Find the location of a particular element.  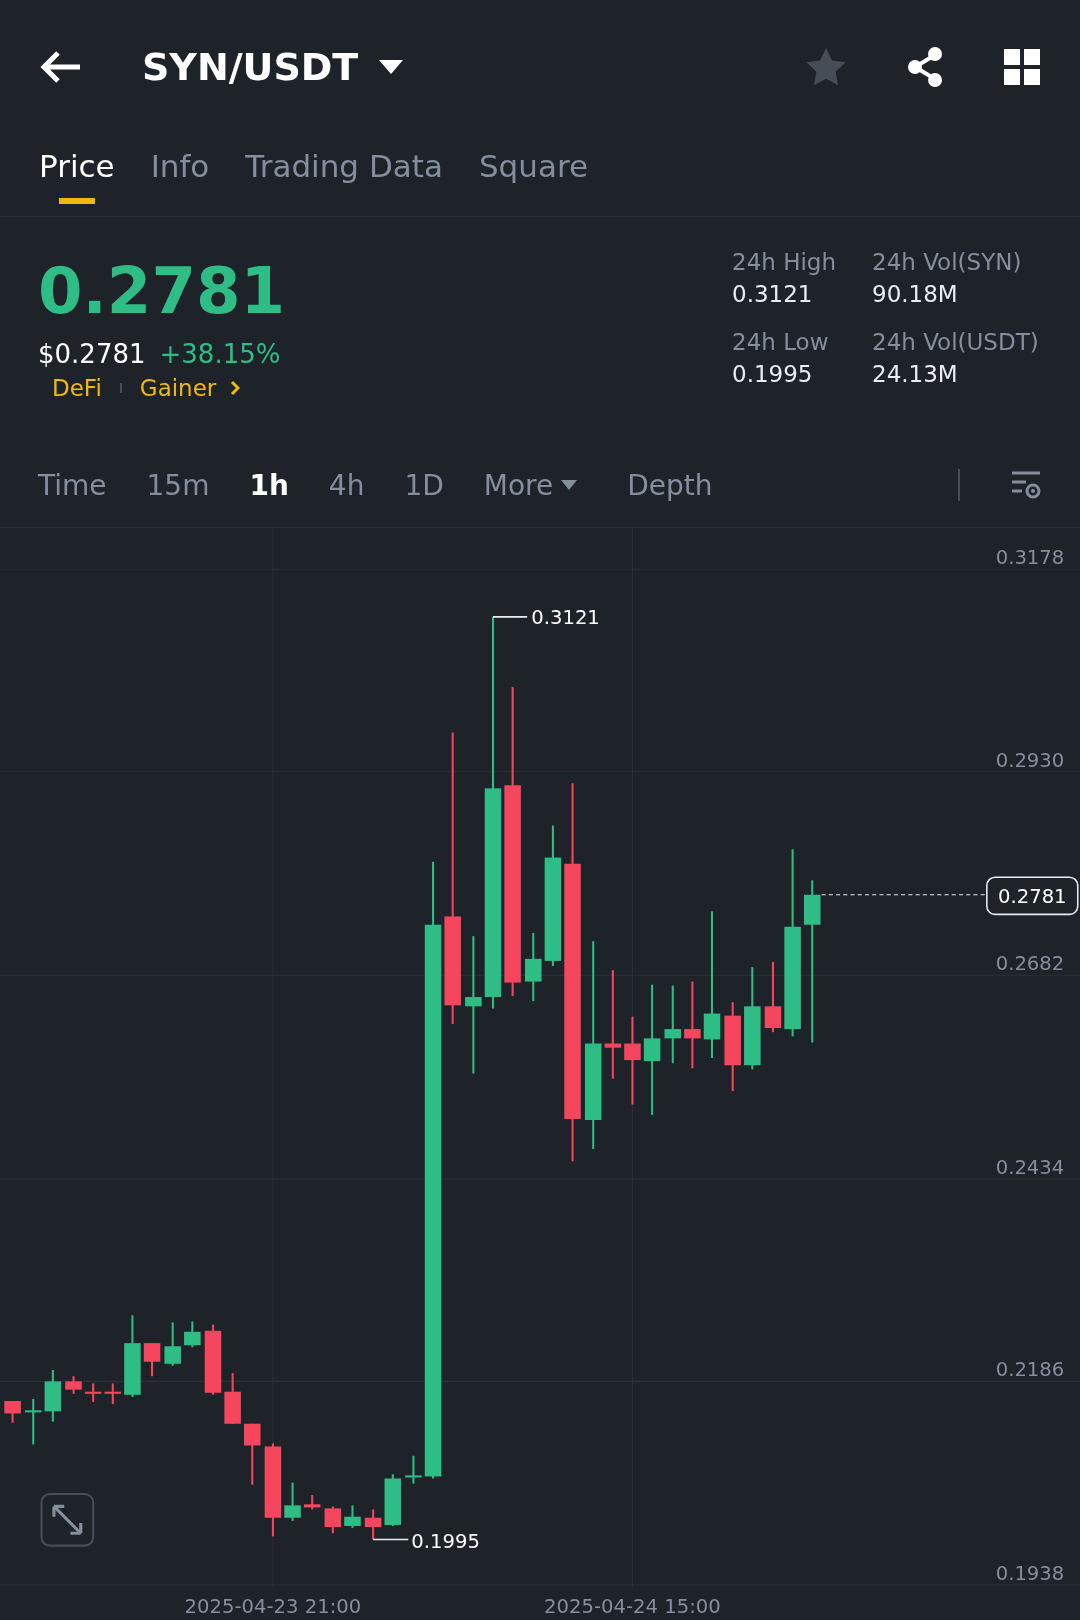

stat-label: 24h Vol(SYN) is located at coordinates (947, 262).